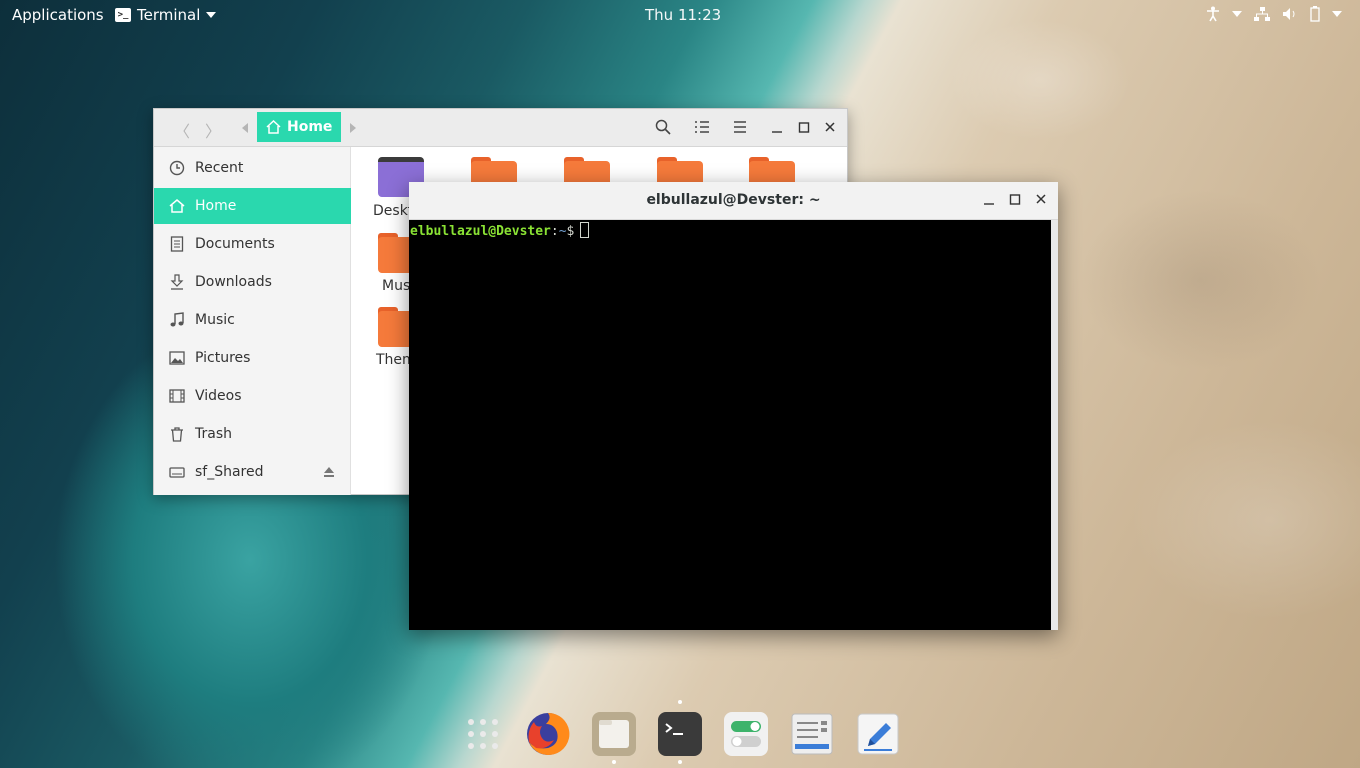 The image size is (1360, 768). Describe the element at coordinates (213, 434) in the screenshot. I see `sidebar-item-label: Trash` at that location.